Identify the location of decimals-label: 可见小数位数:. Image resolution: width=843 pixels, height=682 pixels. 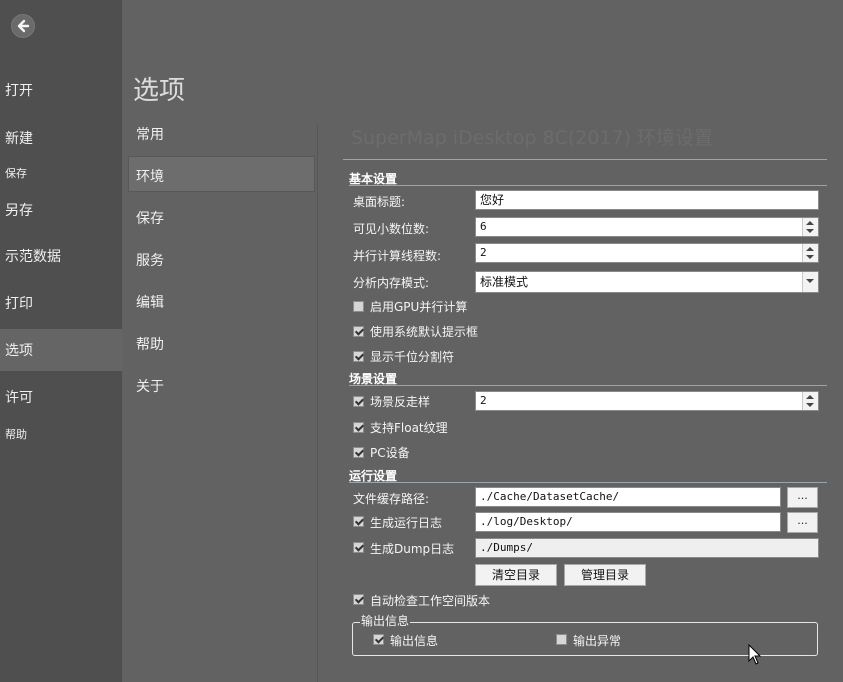
(391, 229).